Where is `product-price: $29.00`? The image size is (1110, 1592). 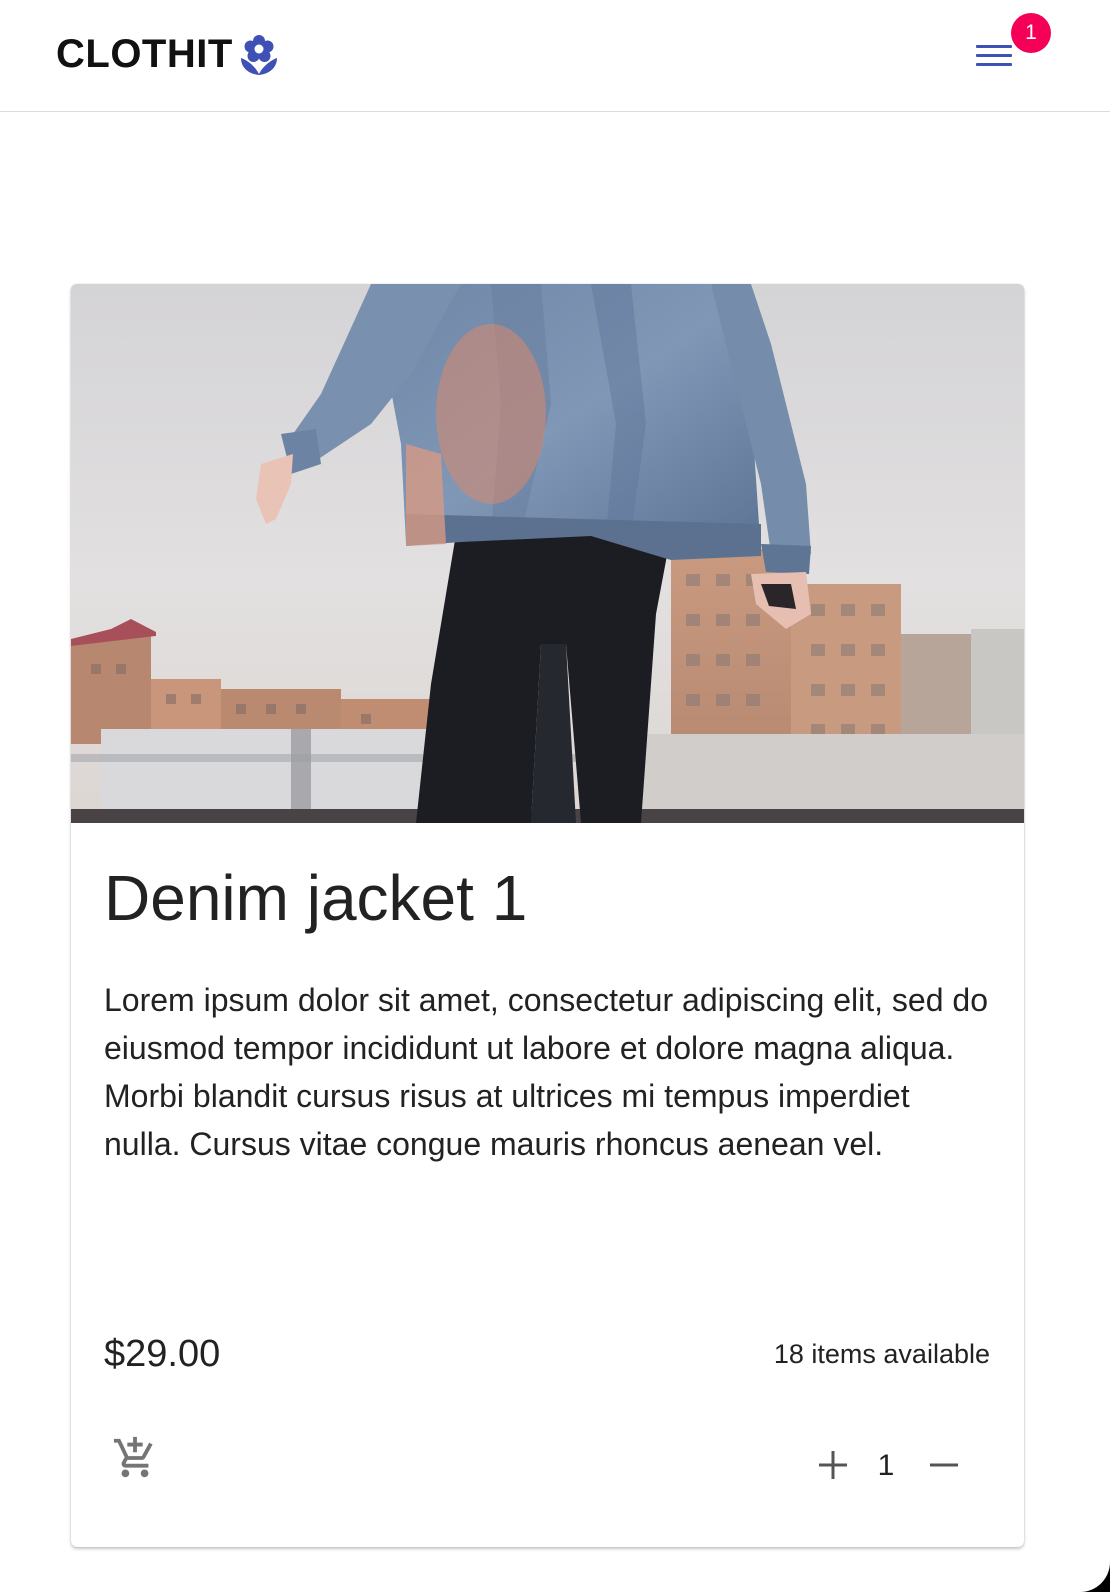
product-price: $29.00 is located at coordinates (162, 1354).